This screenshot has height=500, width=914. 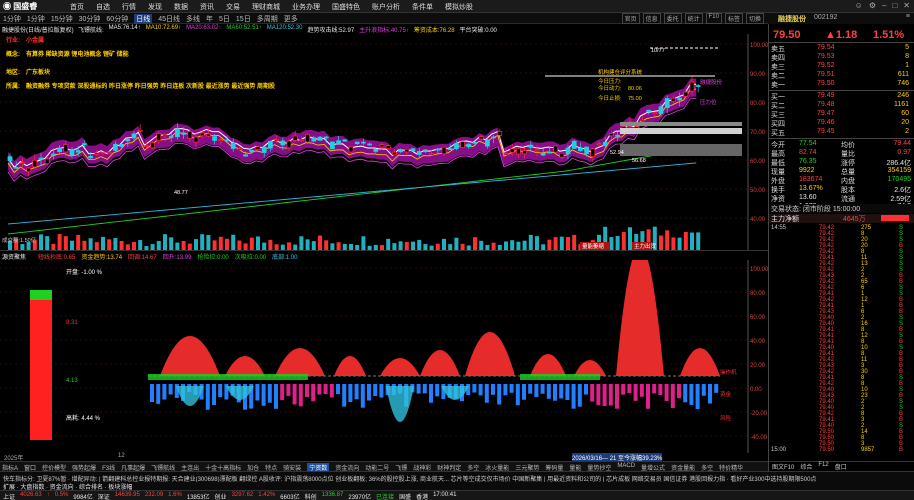 I want to click on period-tab: 15分钟, so click(x=62, y=19).